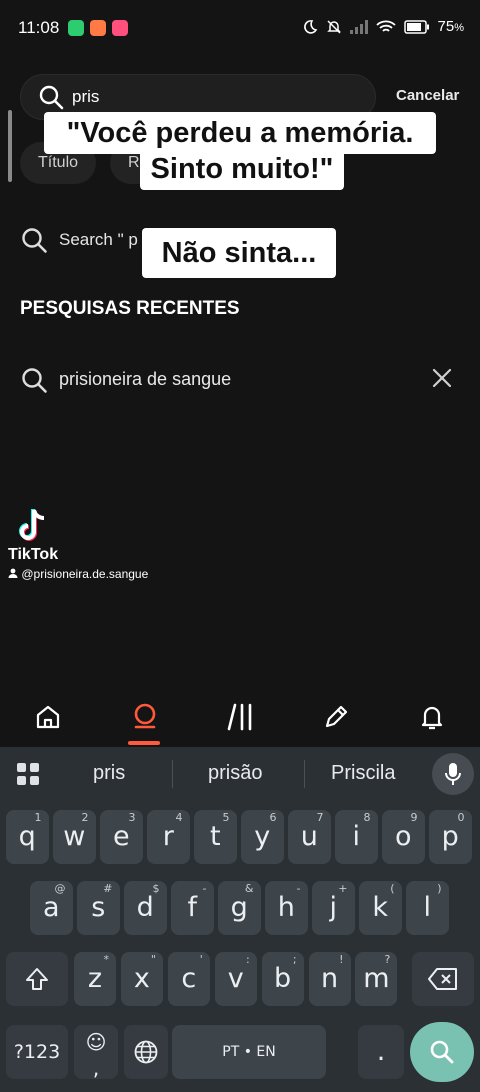  What do you see at coordinates (109, 773) in the screenshot?
I see `keyboard-suggestion: pris` at bounding box center [109, 773].